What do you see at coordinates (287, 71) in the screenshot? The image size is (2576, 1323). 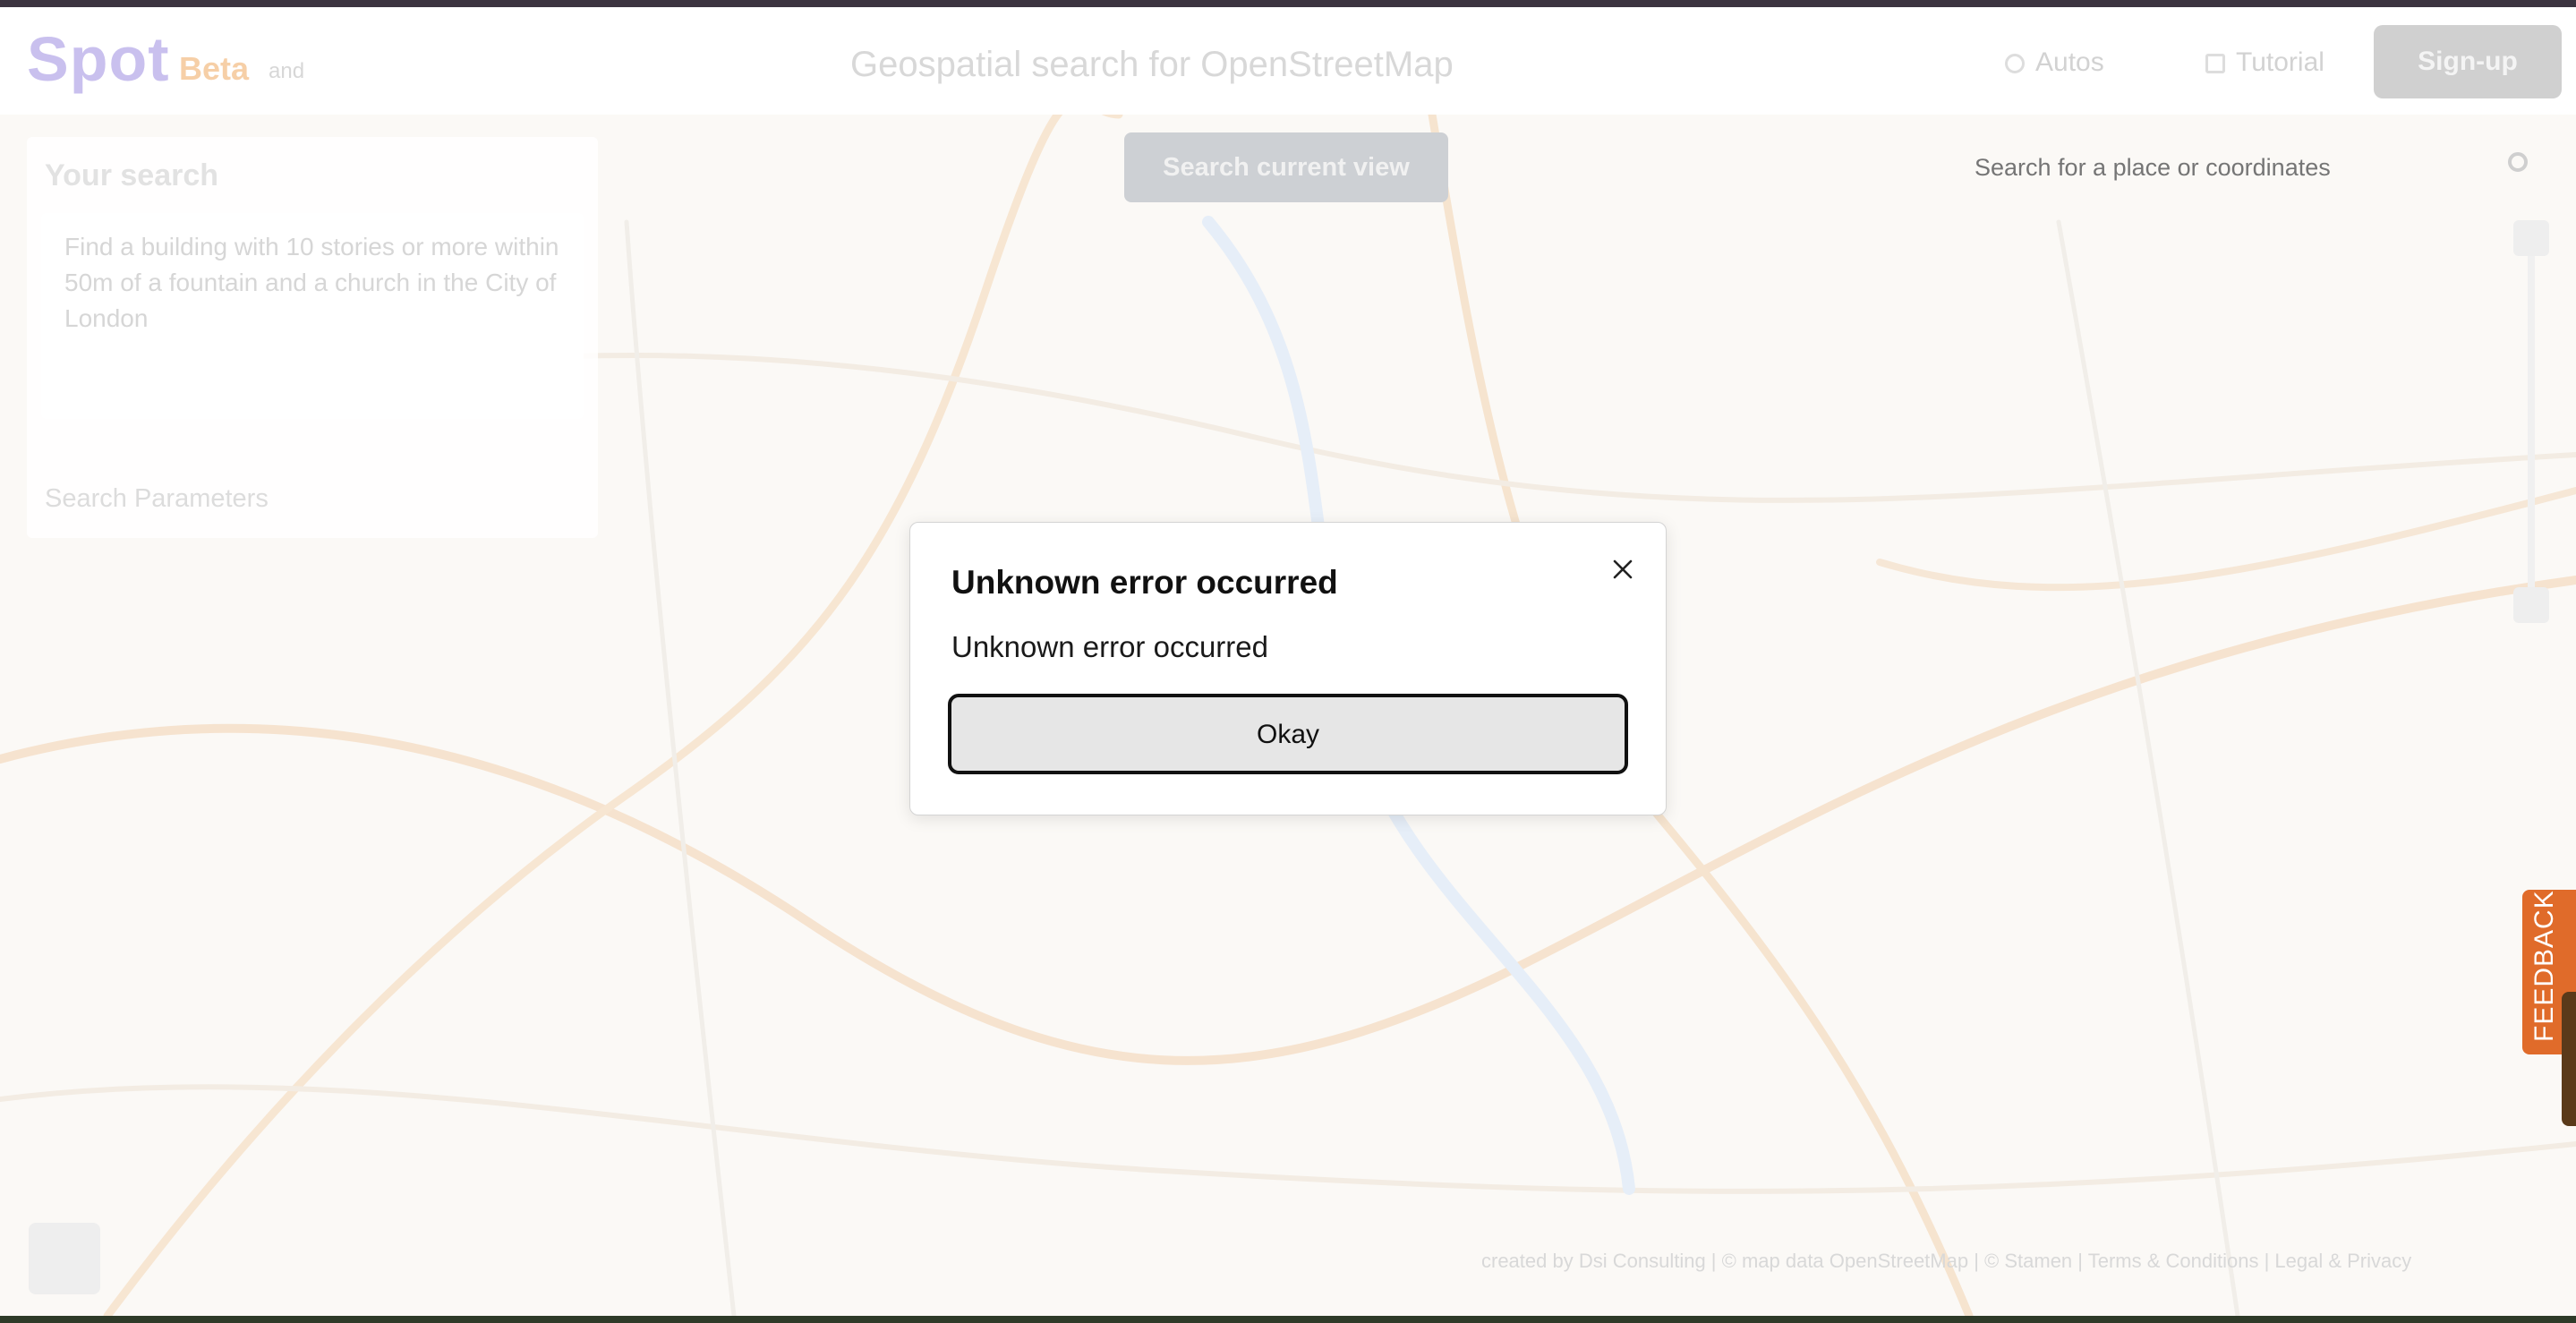 I see `logo-suffix: and` at bounding box center [287, 71].